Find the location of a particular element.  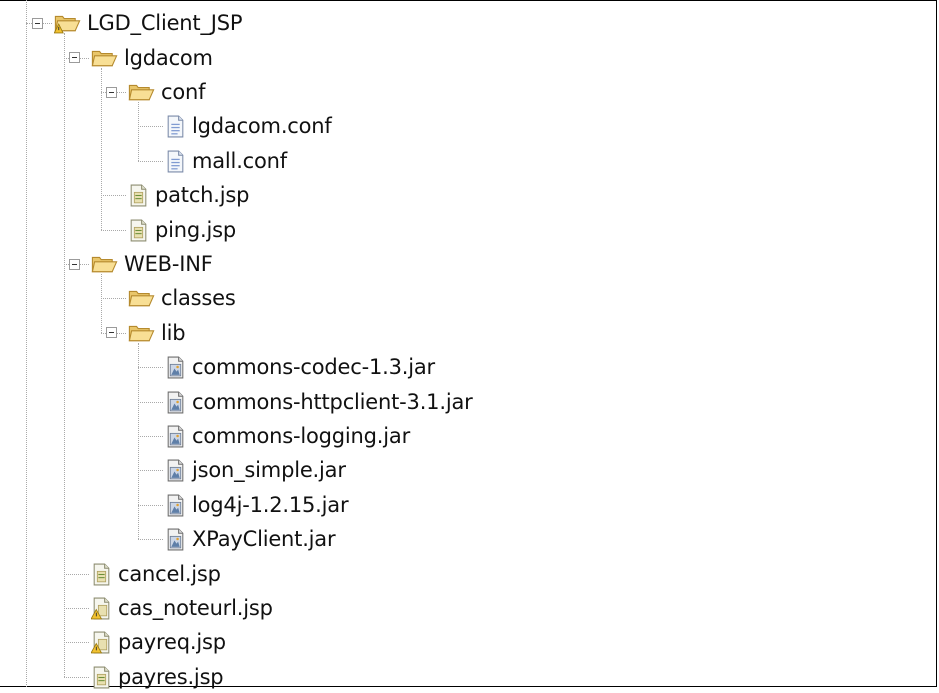

tree-item-label: commons-codec-1.3.jar is located at coordinates (313, 367).